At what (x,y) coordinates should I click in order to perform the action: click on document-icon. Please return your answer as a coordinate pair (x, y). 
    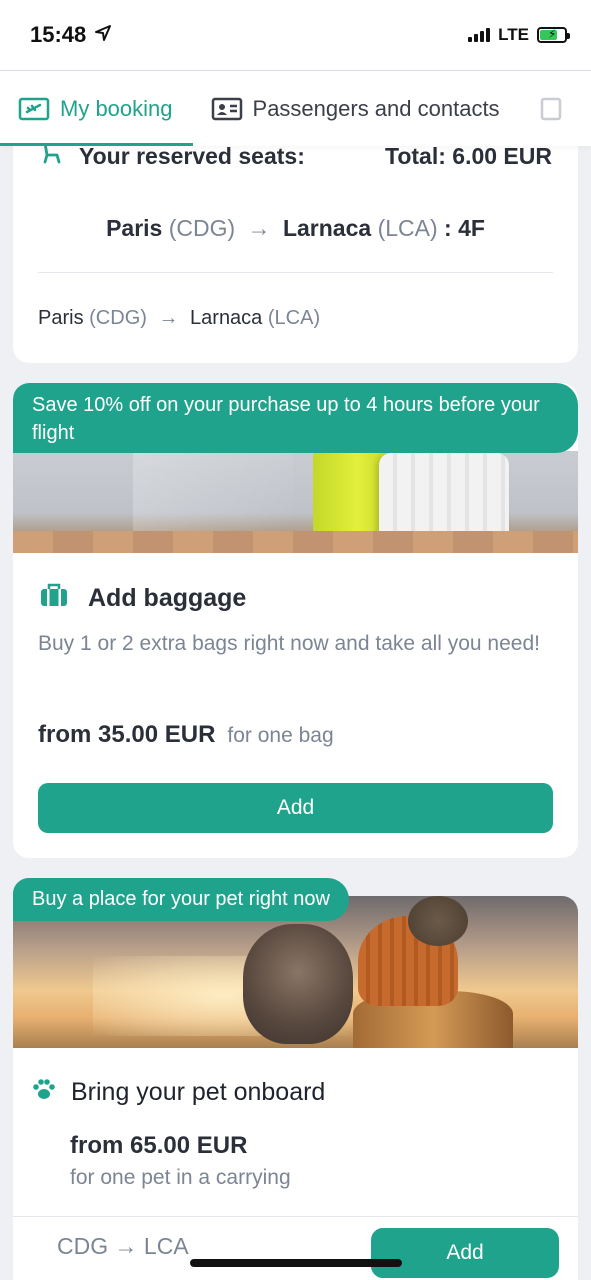
    Looking at the image, I should click on (551, 109).